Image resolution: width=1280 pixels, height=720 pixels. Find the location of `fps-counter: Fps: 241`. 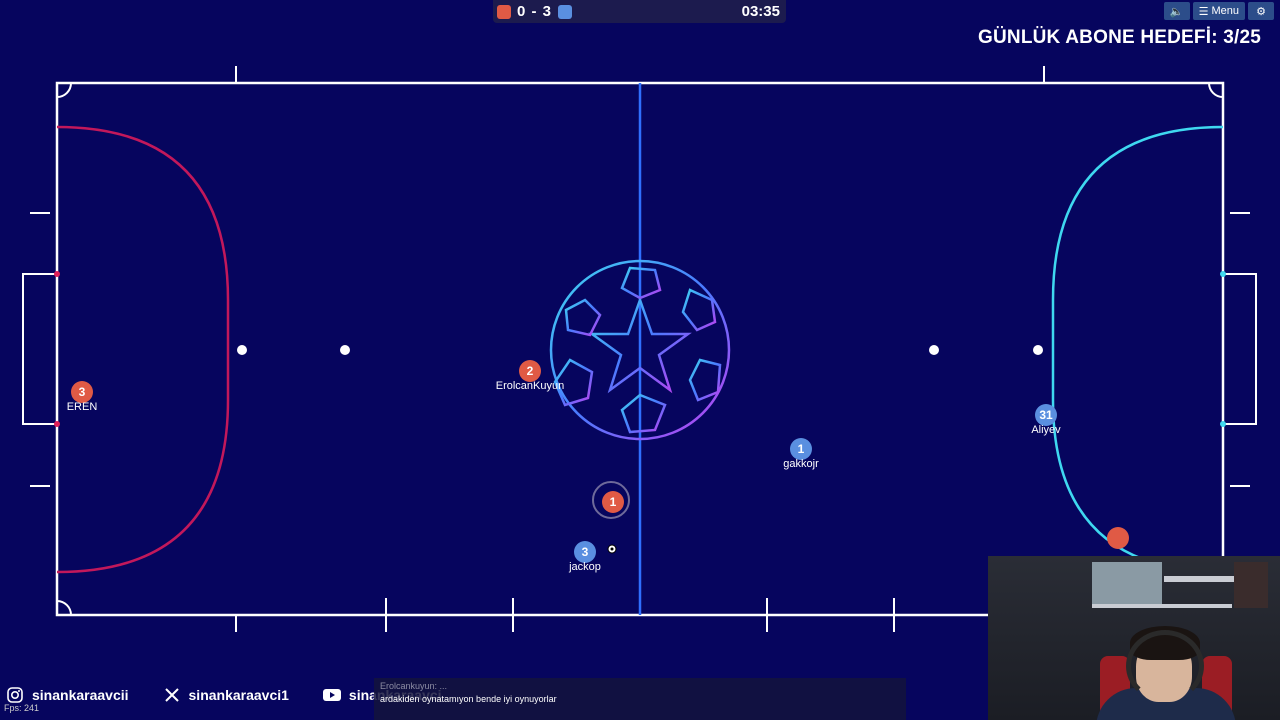

fps-counter: Fps: 241 is located at coordinates (22, 708).